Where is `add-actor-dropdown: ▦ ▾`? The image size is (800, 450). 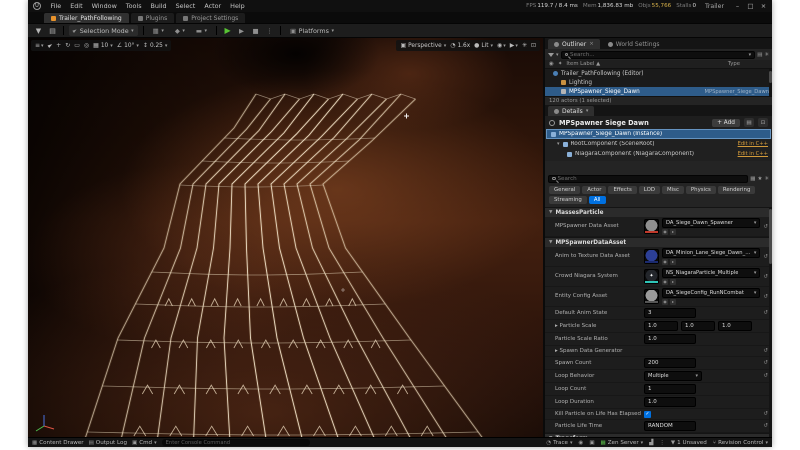
add-actor-dropdown: ▦ ▾ is located at coordinates (158, 30).